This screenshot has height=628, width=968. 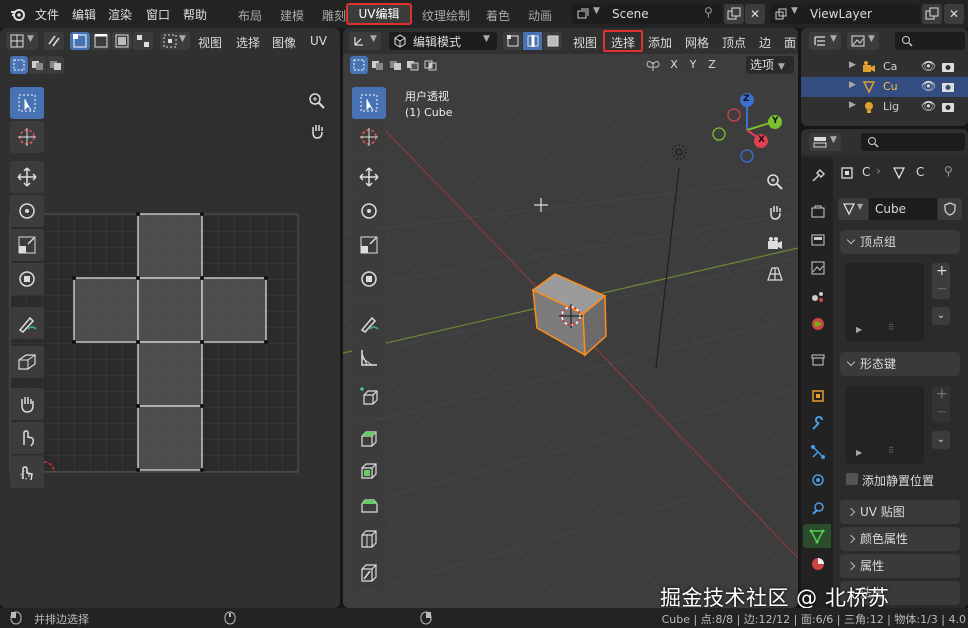 I want to click on tab-view-layer, so click(x=818, y=268).